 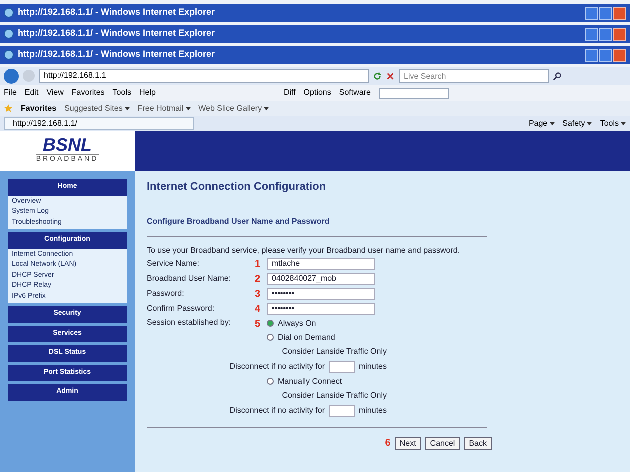 I want to click on step-number: 4, so click(x=258, y=309).